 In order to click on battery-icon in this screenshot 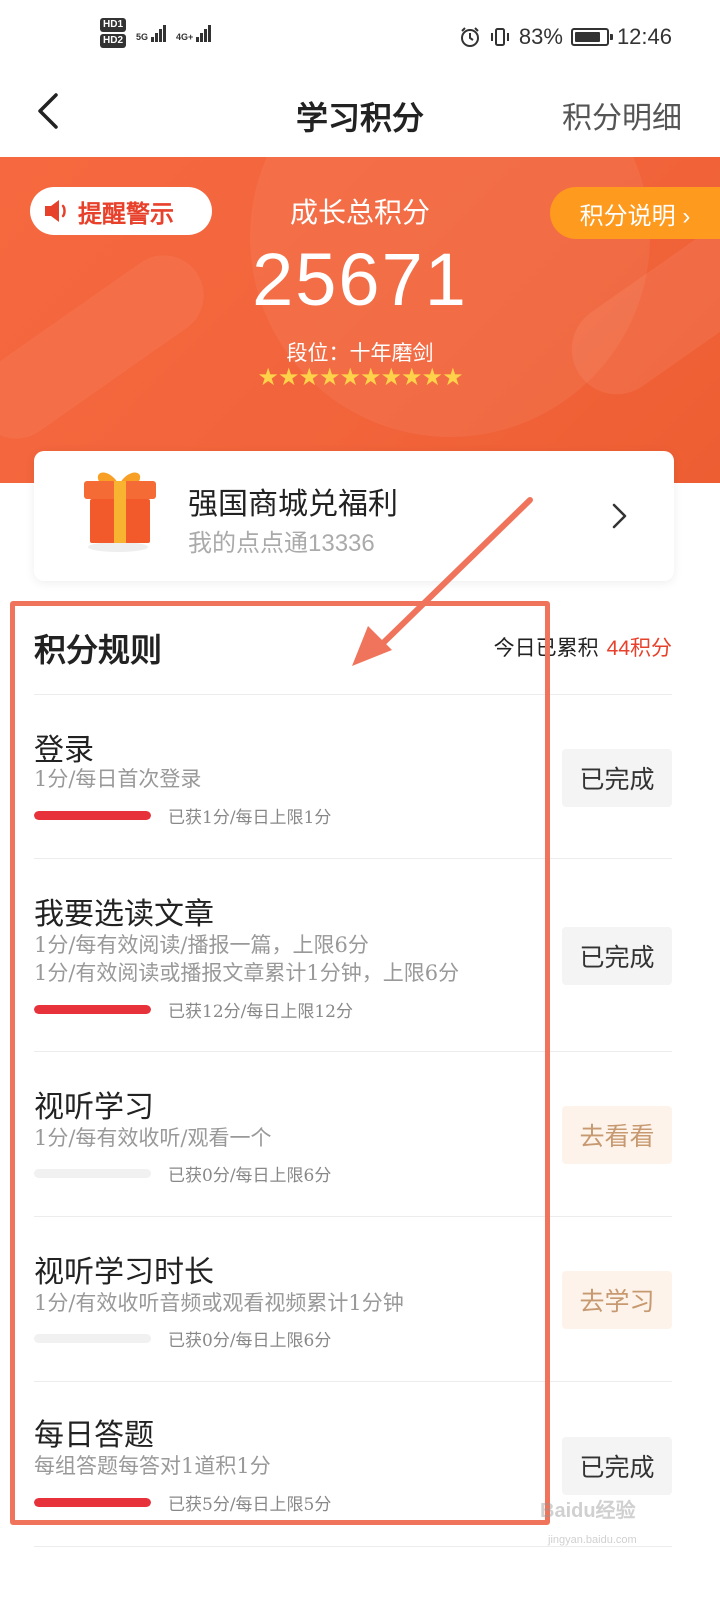, I will do `click(591, 37)`.